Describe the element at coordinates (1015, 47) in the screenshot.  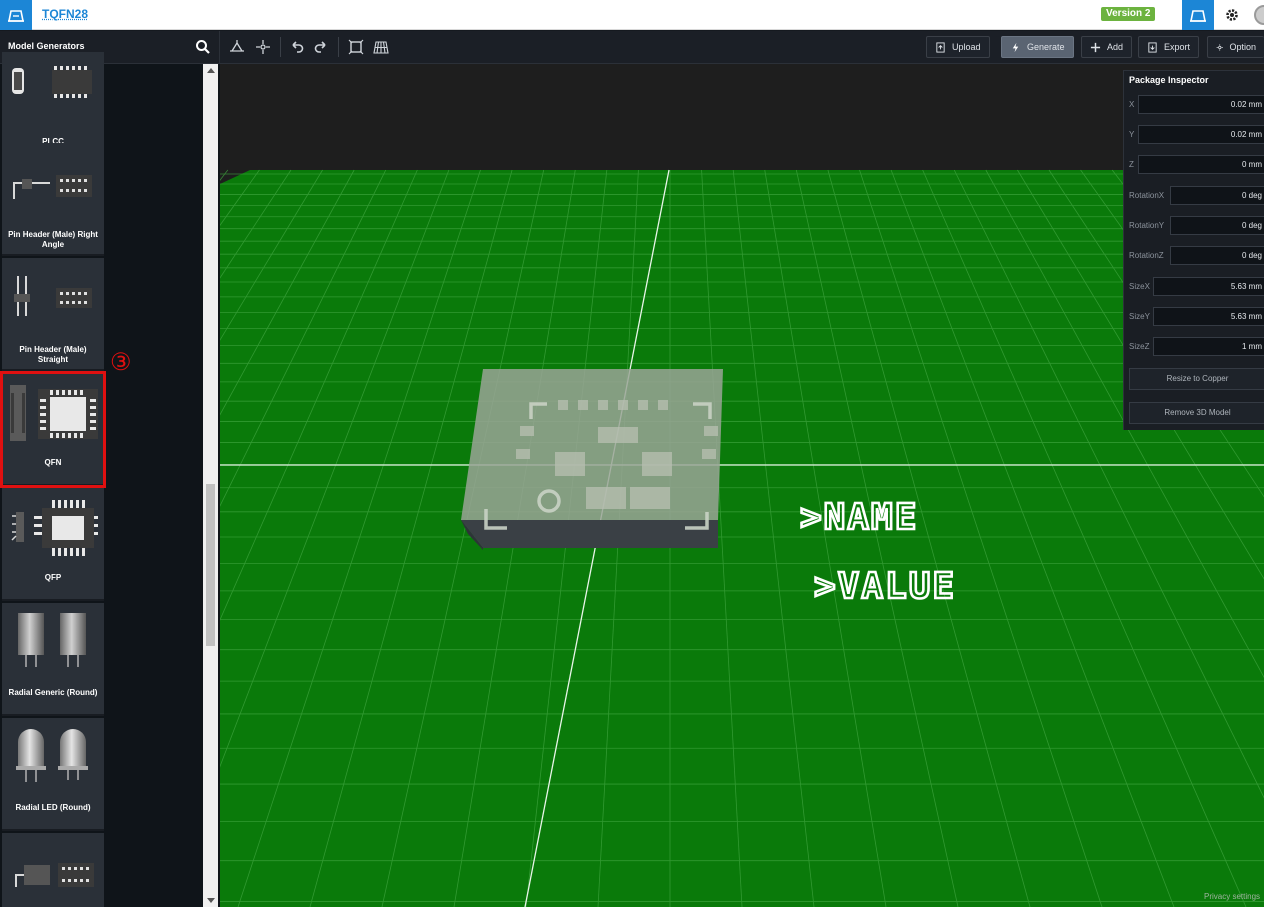
I see `lightning-icon` at that location.